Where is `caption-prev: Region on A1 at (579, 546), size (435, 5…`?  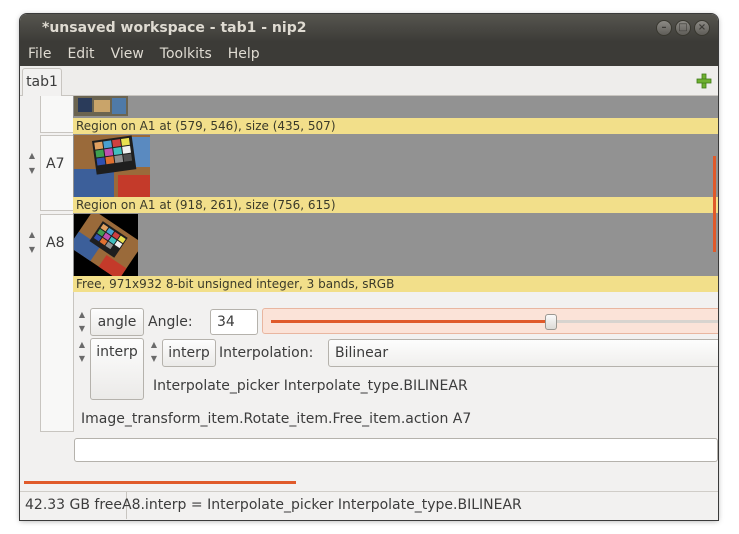 caption-prev: Region on A1 at (579, 546), size (435, 5… is located at coordinates (395, 126).